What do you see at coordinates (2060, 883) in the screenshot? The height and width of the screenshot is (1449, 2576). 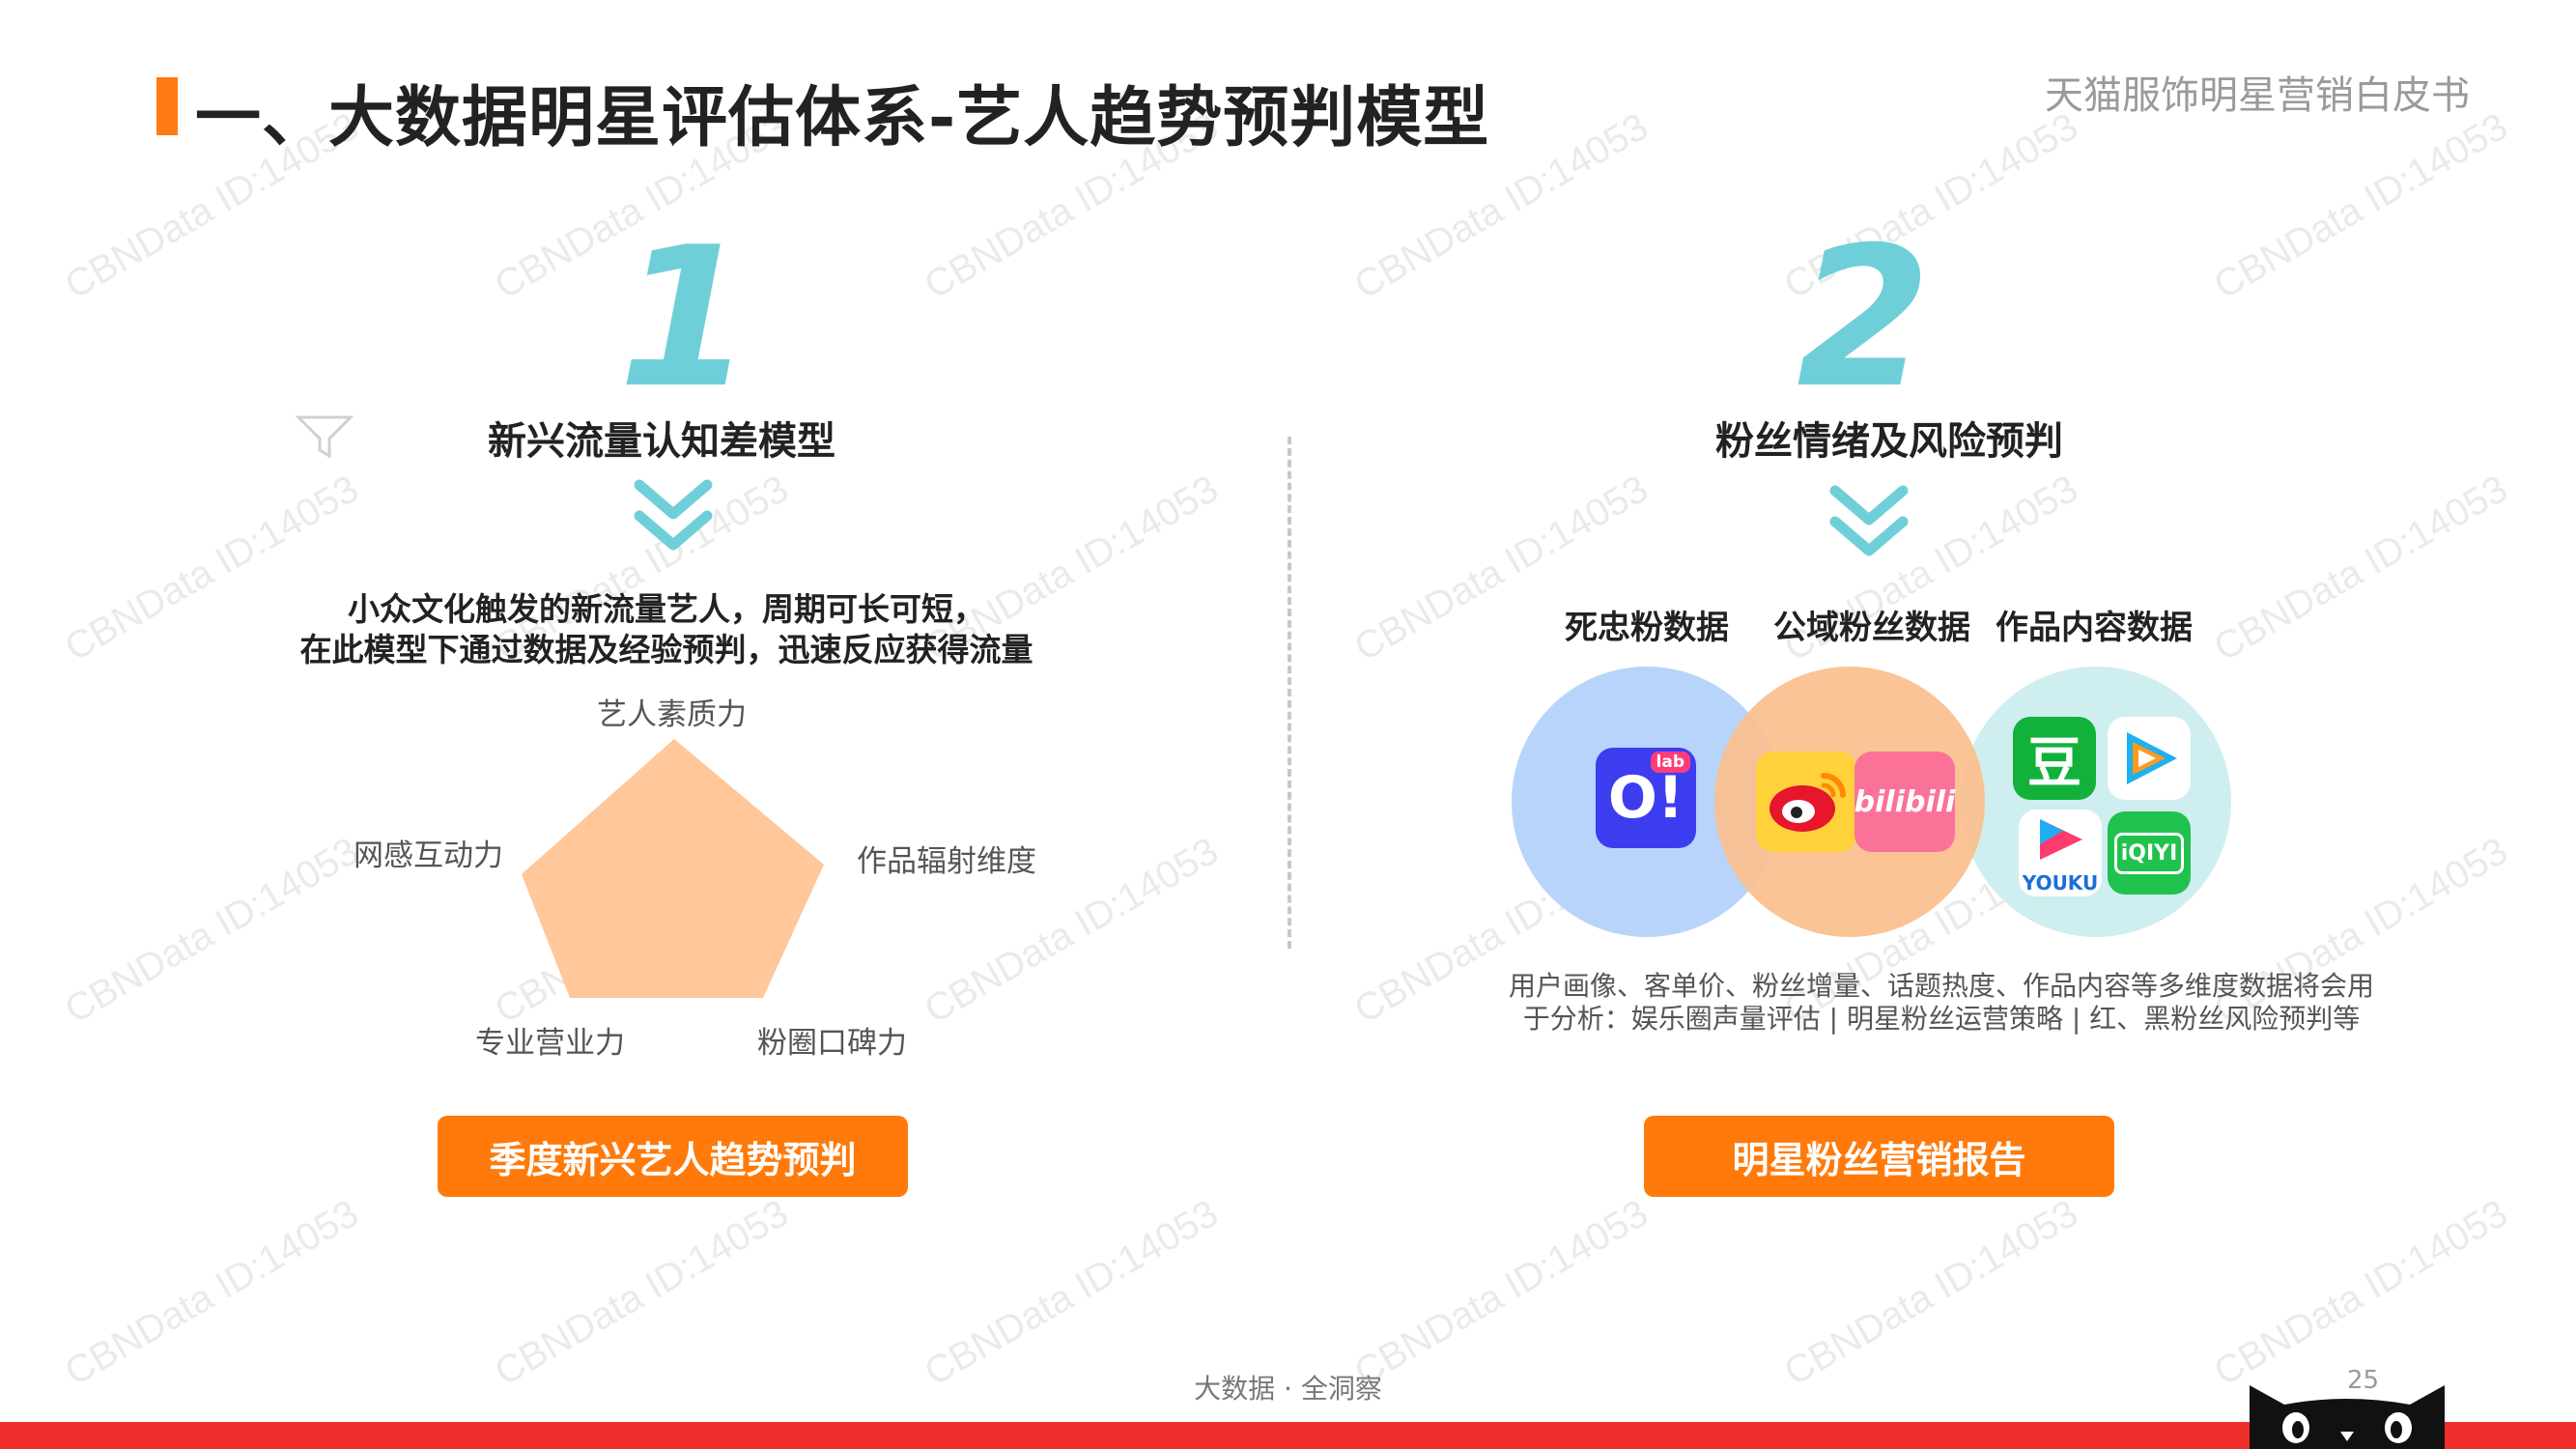 I see `youku-text: YOUKU` at bounding box center [2060, 883].